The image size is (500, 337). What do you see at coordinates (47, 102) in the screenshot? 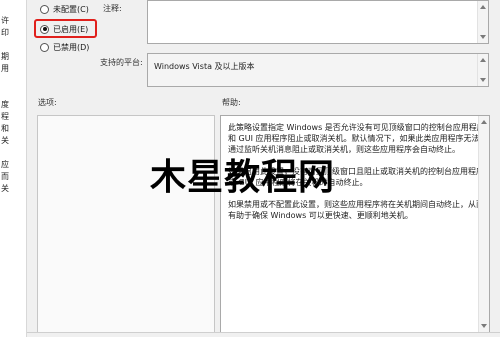
I see `options-label: 选项:` at bounding box center [47, 102].